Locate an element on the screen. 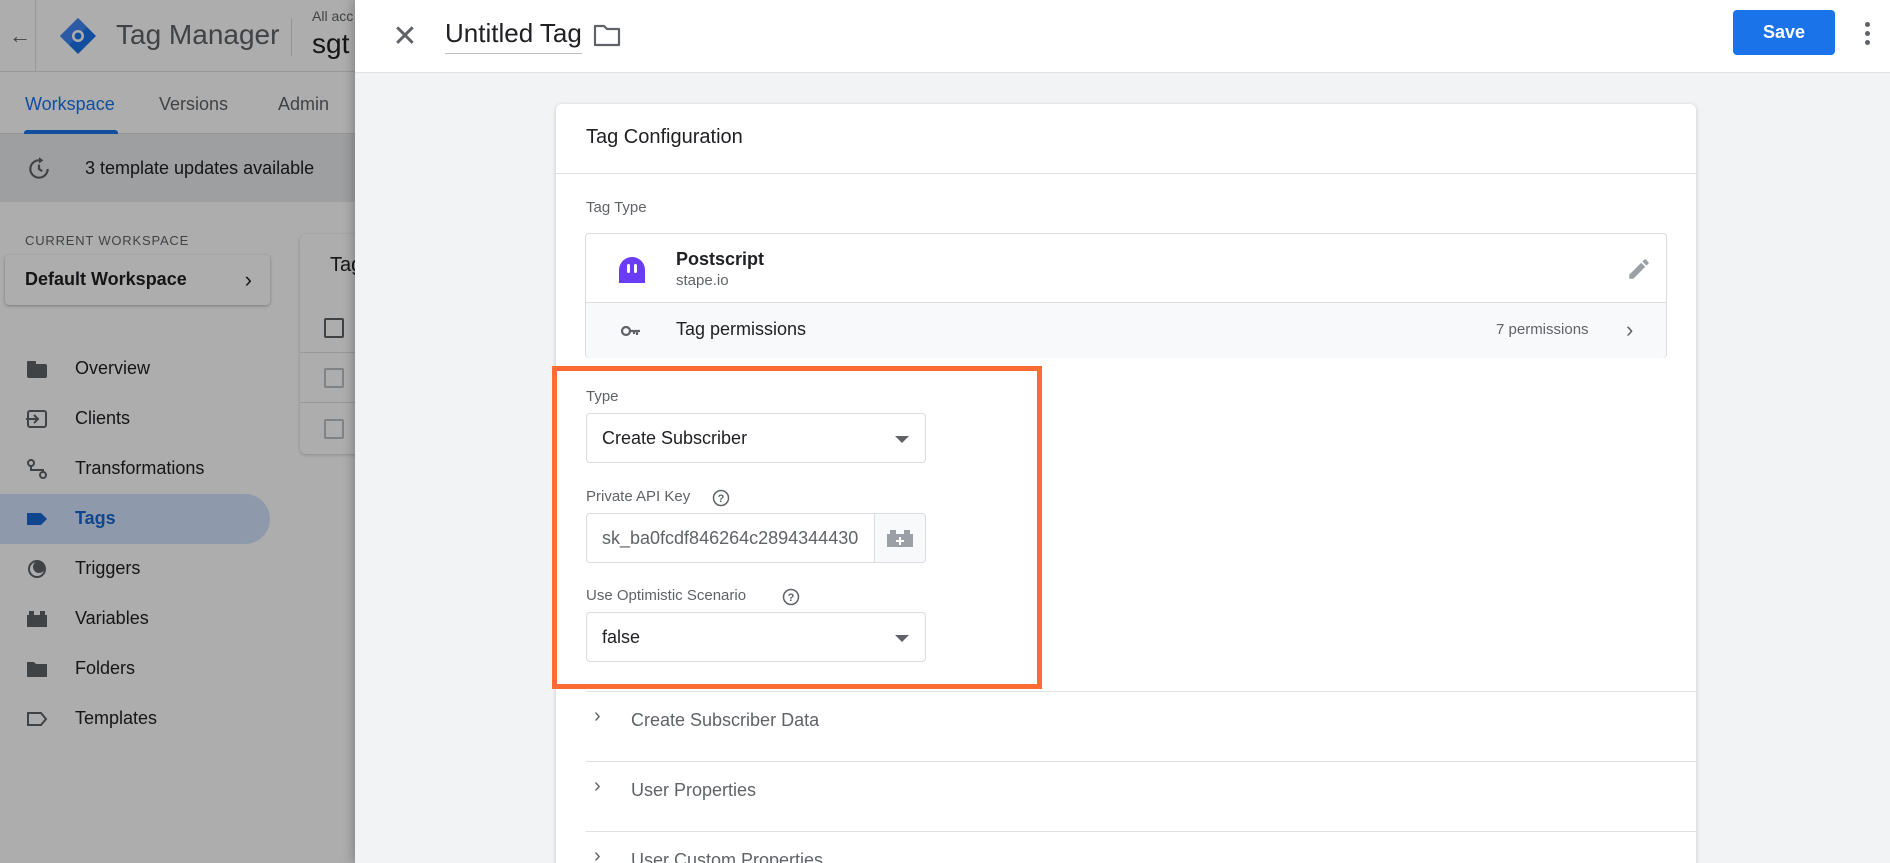 This screenshot has height=863, width=1890. tag-permissions-row: Tag permissions 7 permissions › is located at coordinates (1126, 330).